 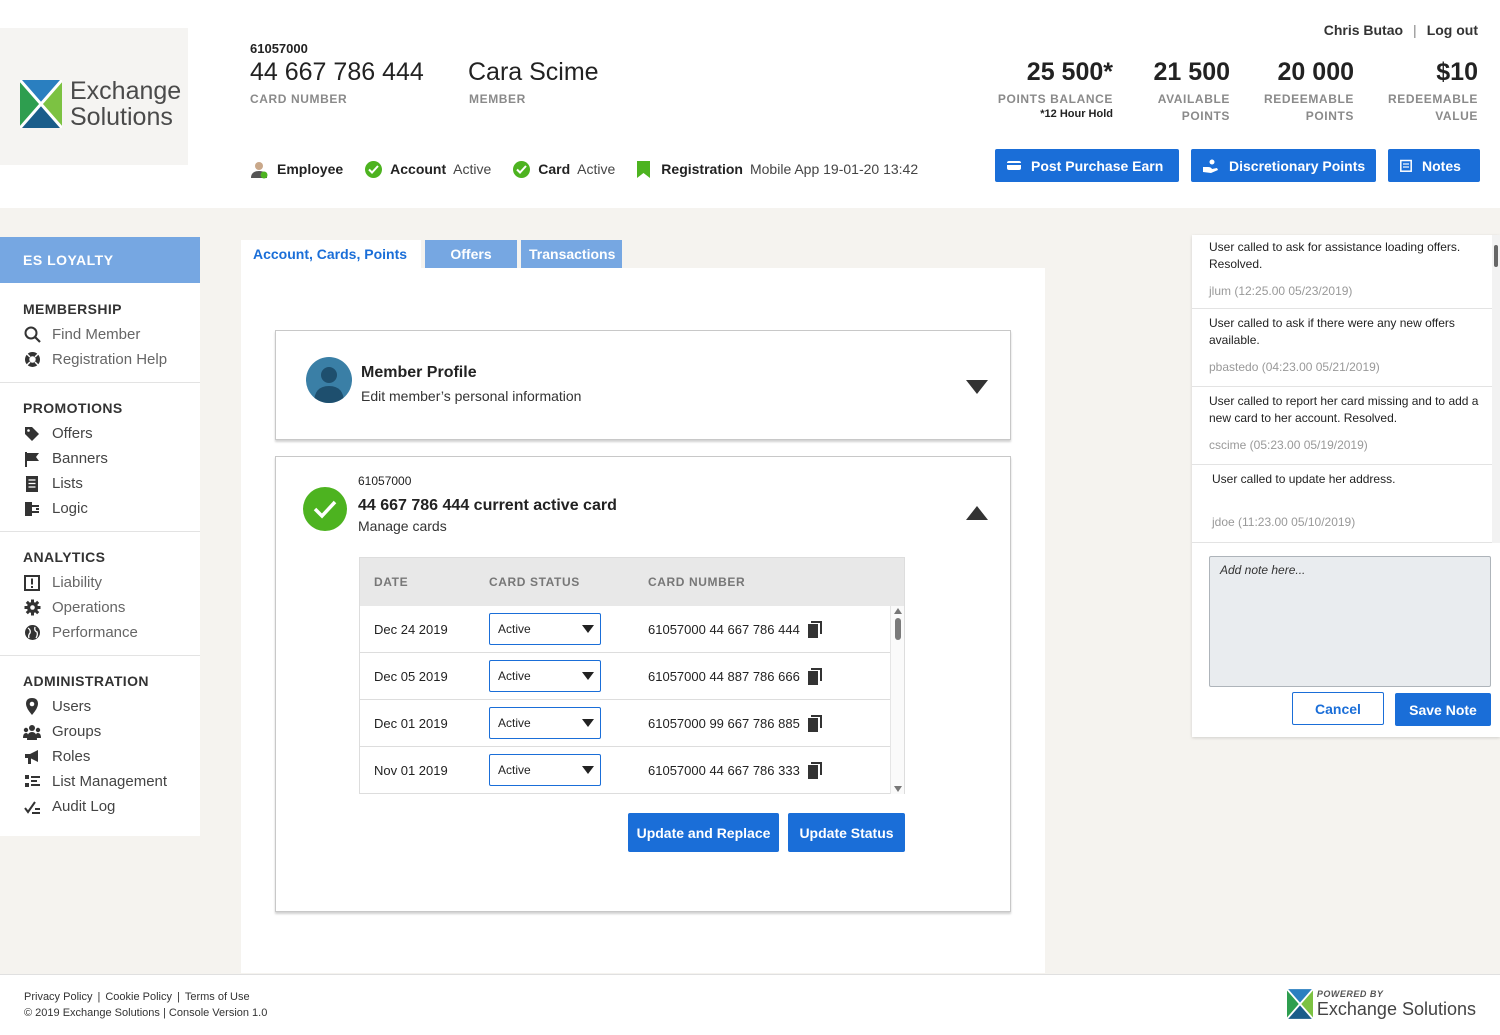 What do you see at coordinates (846, 832) in the screenshot?
I see `update-status-button: Update Status` at bounding box center [846, 832].